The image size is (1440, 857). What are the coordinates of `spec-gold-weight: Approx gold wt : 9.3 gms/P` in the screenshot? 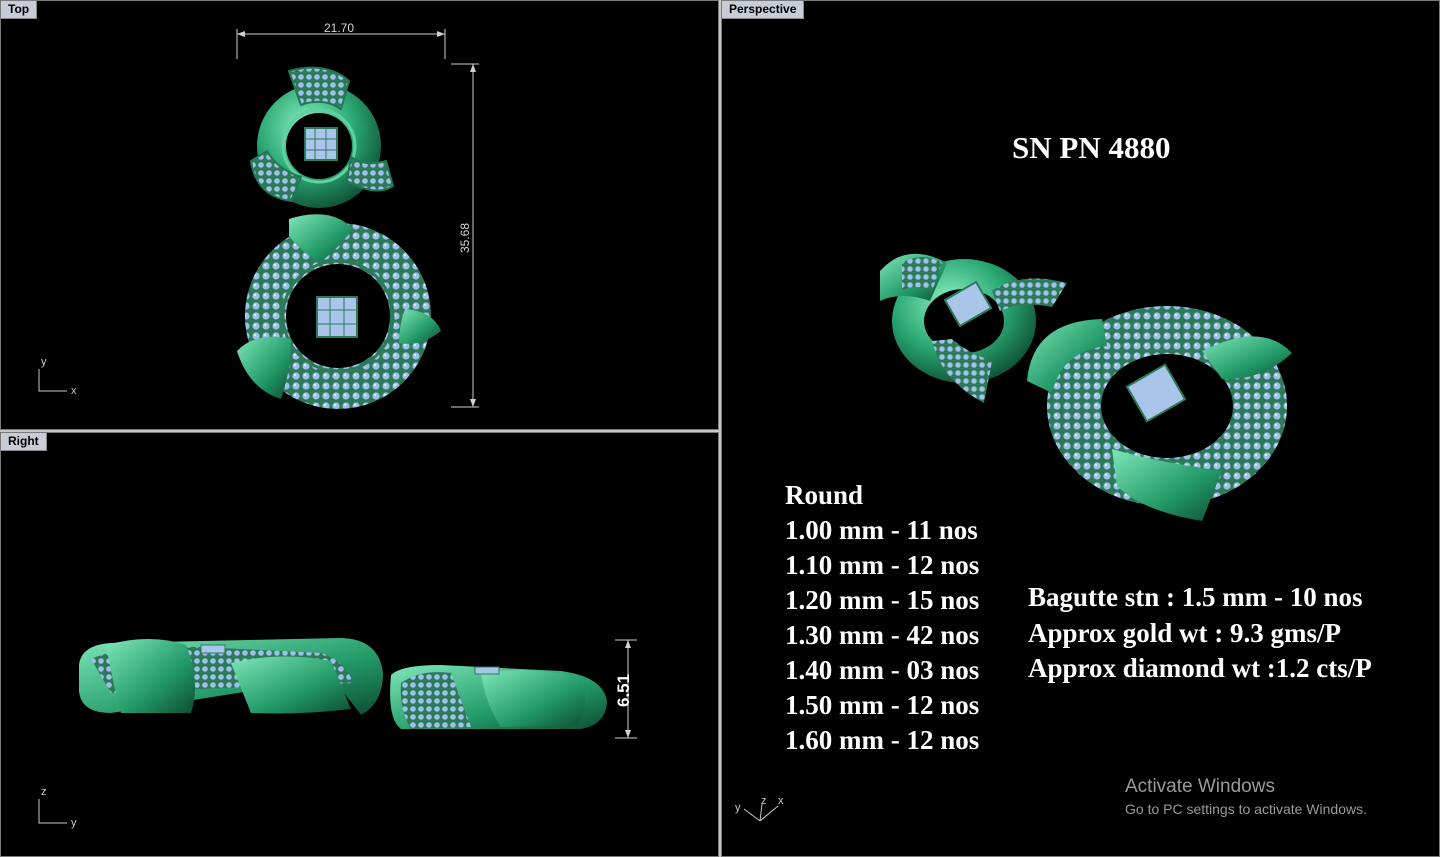 It's located at (1185, 632).